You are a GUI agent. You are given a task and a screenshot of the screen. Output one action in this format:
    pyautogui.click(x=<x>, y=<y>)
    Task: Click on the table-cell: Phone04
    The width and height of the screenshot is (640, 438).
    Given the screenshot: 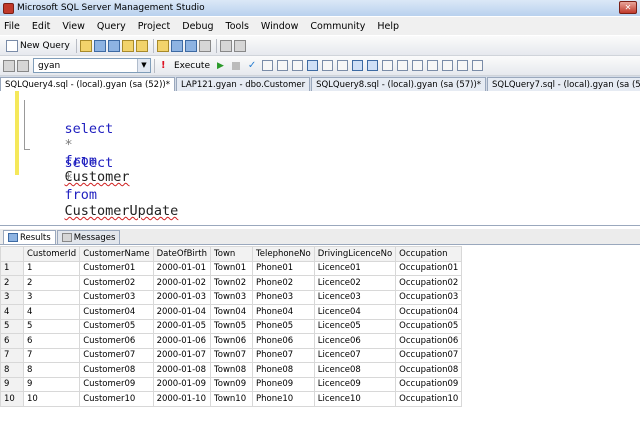 What is the action you would take?
    pyautogui.click(x=283, y=312)
    